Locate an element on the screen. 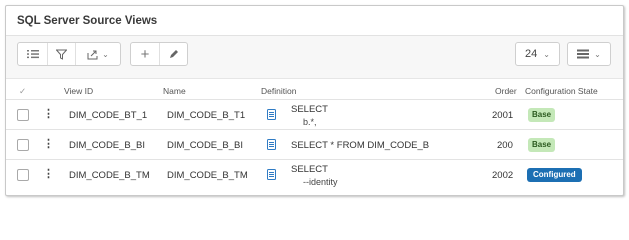  list-options-button is located at coordinates (33, 54).